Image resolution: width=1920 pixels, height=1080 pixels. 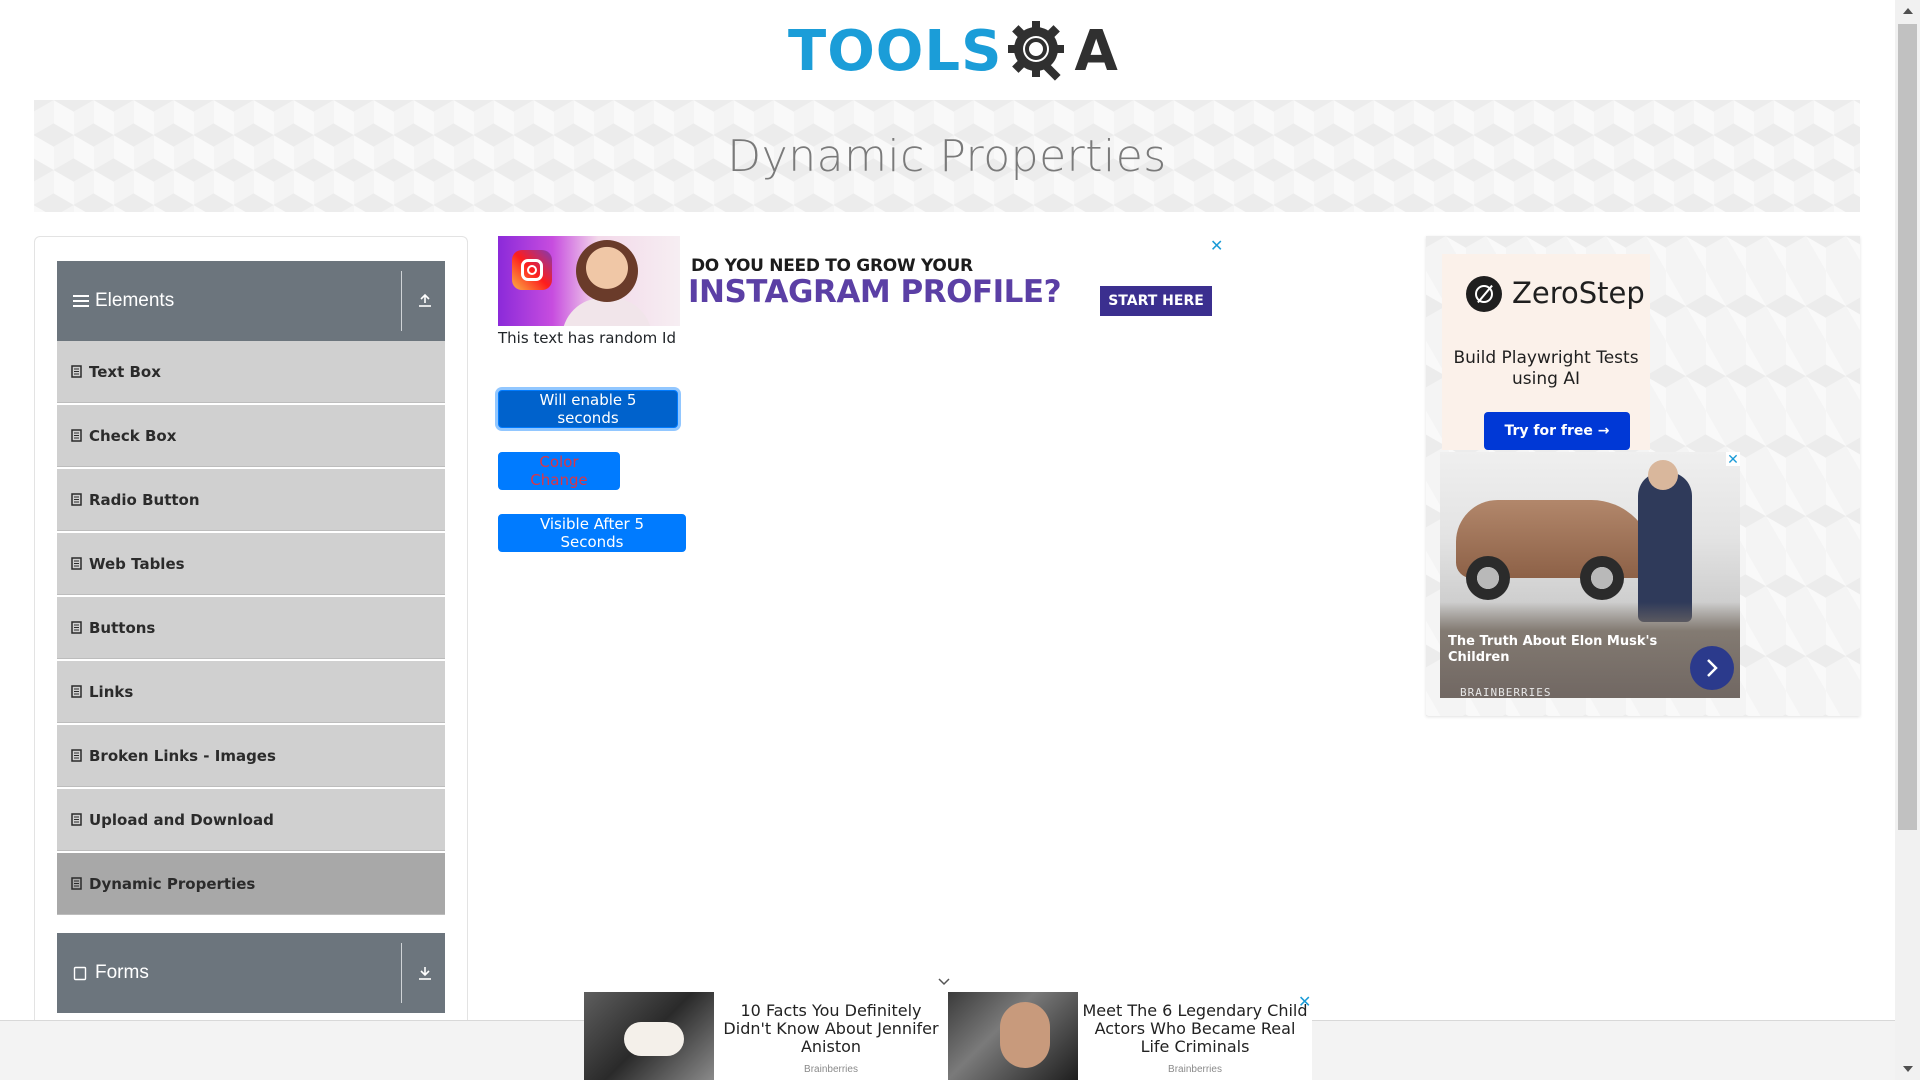 I want to click on sidebar-item-broken-links-images: Broken Links - Images, so click(x=251, y=756).